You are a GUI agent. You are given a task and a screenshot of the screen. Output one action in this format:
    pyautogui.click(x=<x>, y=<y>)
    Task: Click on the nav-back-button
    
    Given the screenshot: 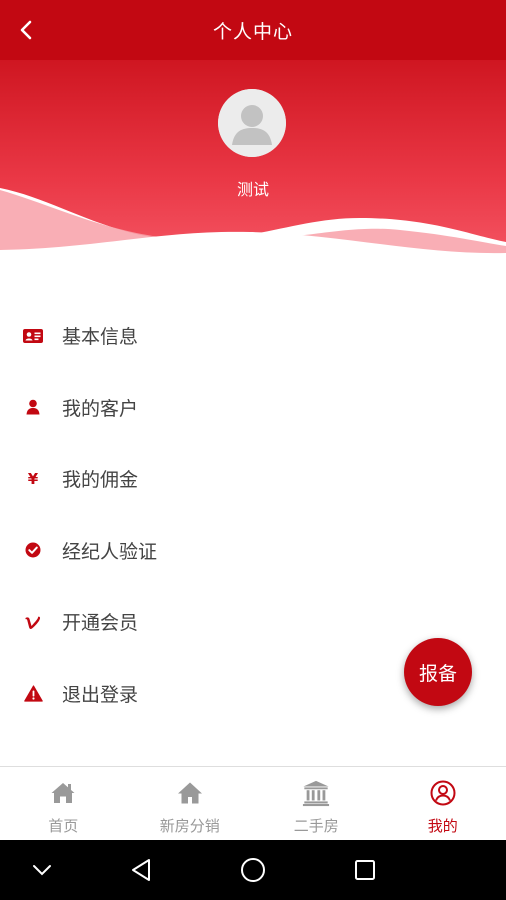 What is the action you would take?
    pyautogui.click(x=141, y=870)
    